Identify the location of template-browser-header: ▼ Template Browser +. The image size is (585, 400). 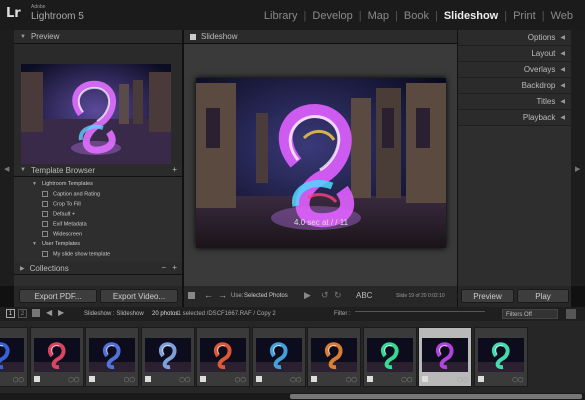
(98, 170).